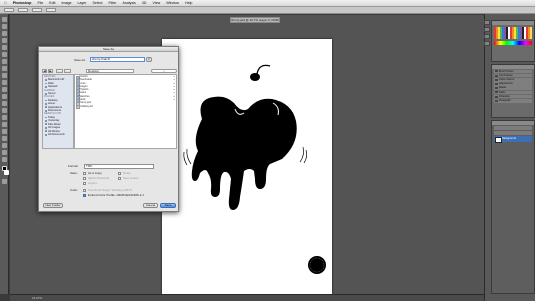  I want to click on view-list-button, so click(67, 71).